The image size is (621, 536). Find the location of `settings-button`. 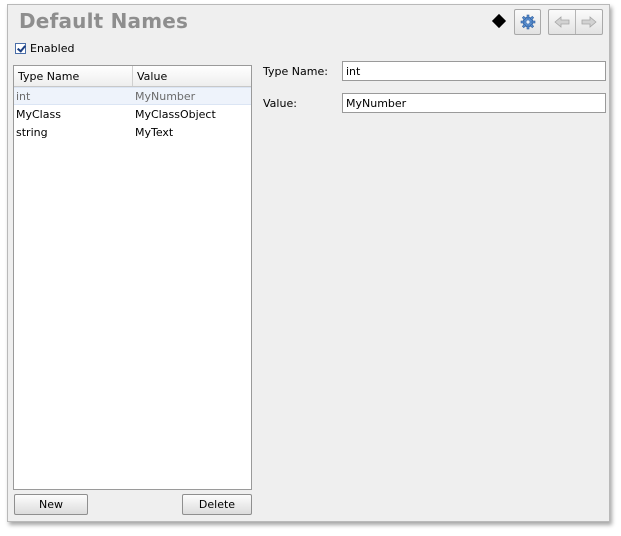

settings-button is located at coordinates (527, 22).